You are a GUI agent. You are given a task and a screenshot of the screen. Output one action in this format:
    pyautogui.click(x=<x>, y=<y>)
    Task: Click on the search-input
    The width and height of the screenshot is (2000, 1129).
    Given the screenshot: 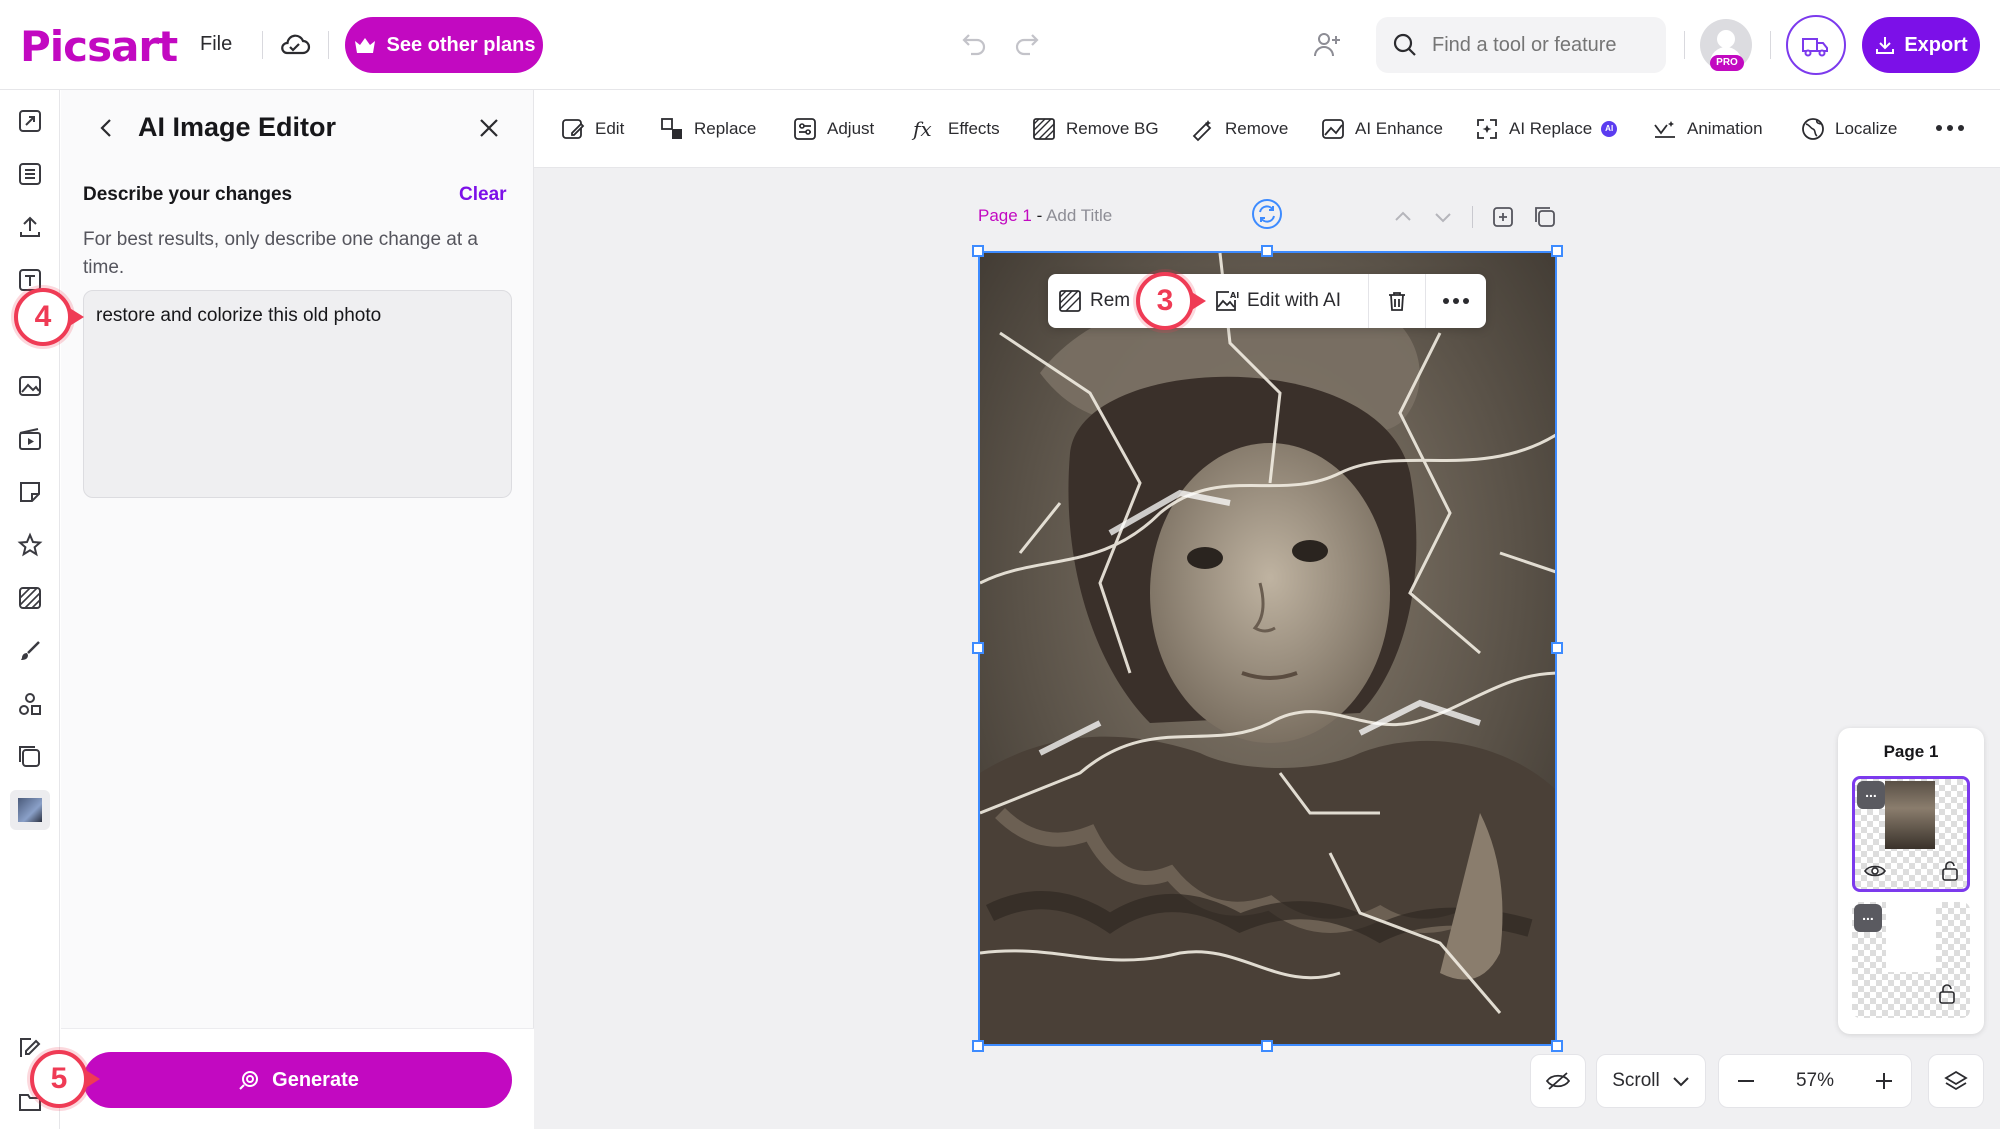 What is the action you would take?
    pyautogui.click(x=1542, y=45)
    